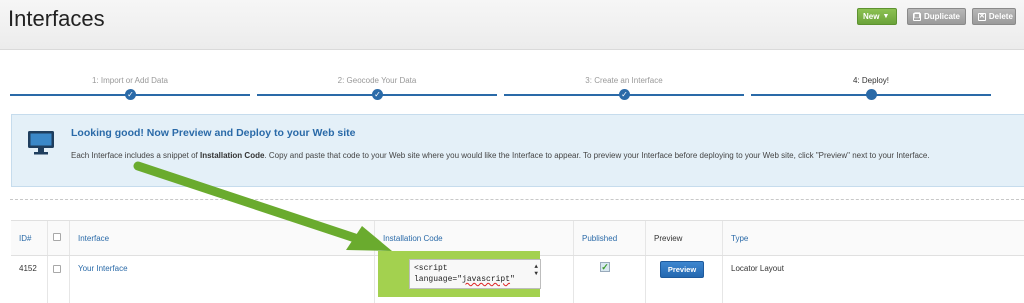  I want to click on duplicate-button: ❐ Duplicate, so click(936, 16).